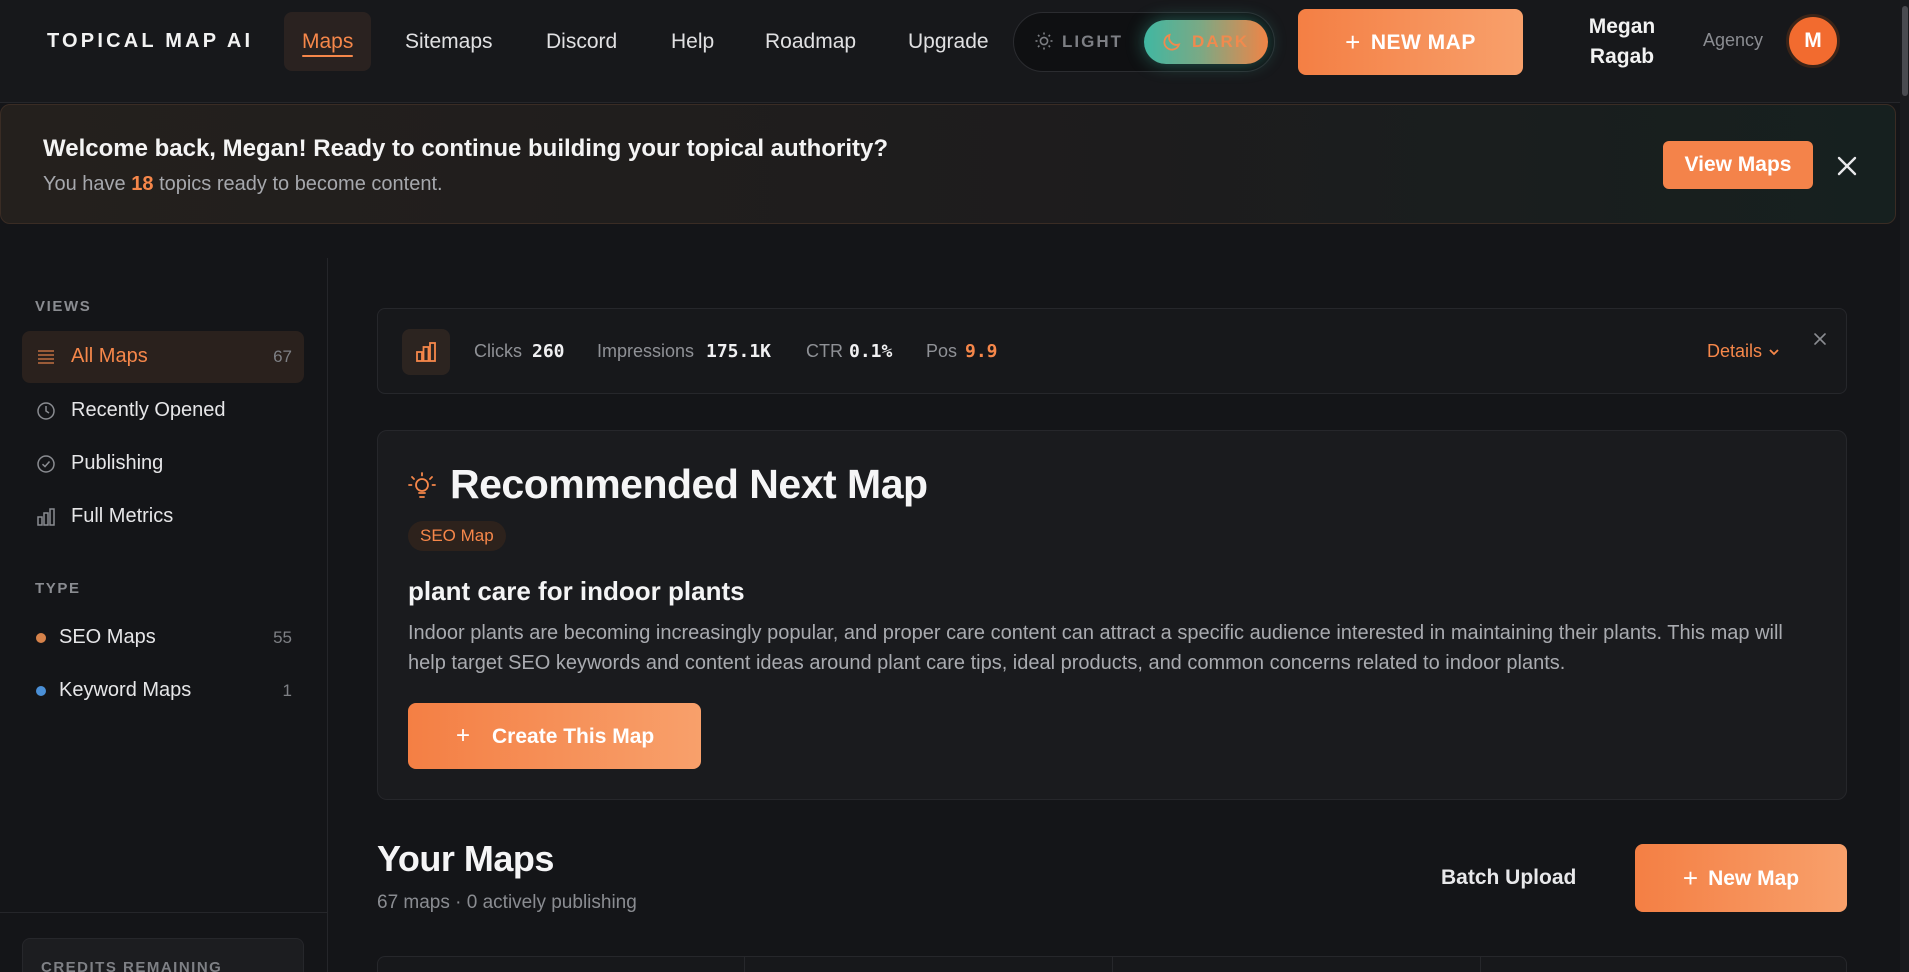 The image size is (1909, 972). Describe the element at coordinates (1774, 352) in the screenshot. I see `chevron-down-icon` at that location.